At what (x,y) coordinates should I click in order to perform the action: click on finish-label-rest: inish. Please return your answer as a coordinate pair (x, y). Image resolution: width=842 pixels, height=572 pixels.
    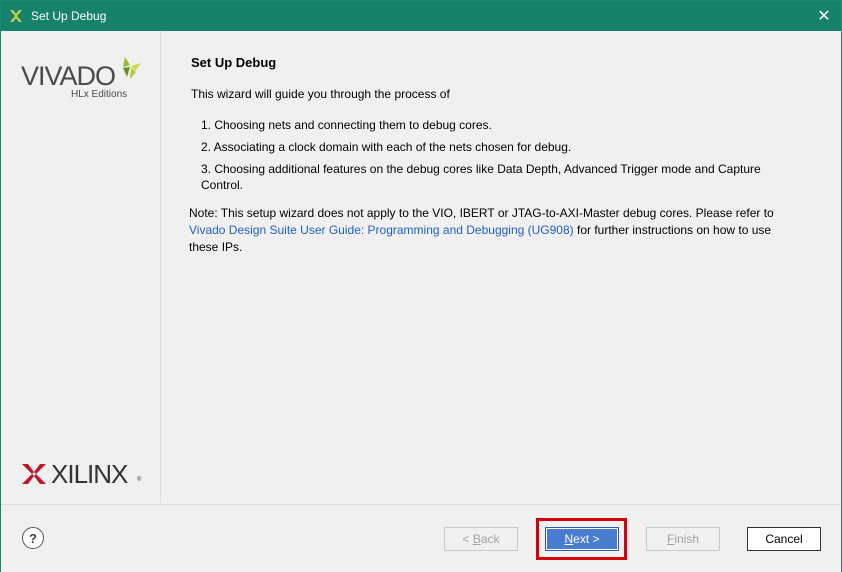
    Looking at the image, I should click on (687, 539).